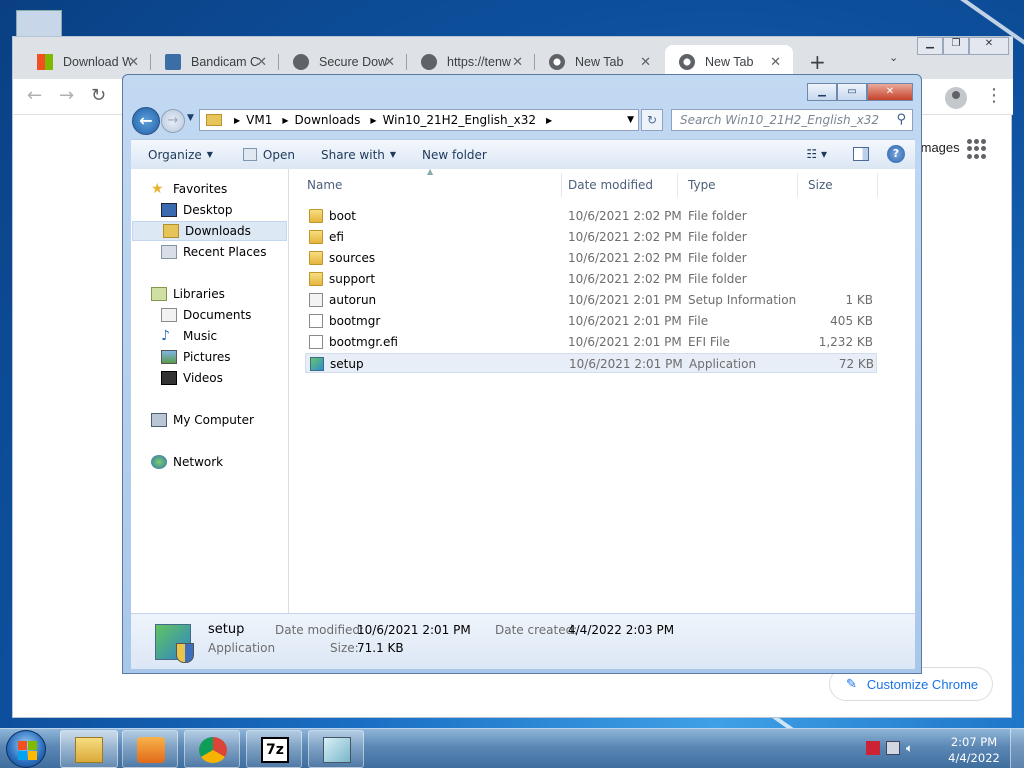 The image size is (1024, 768). What do you see at coordinates (190, 118) in the screenshot?
I see `recent-pages-dropdown-icon: ▼` at bounding box center [190, 118].